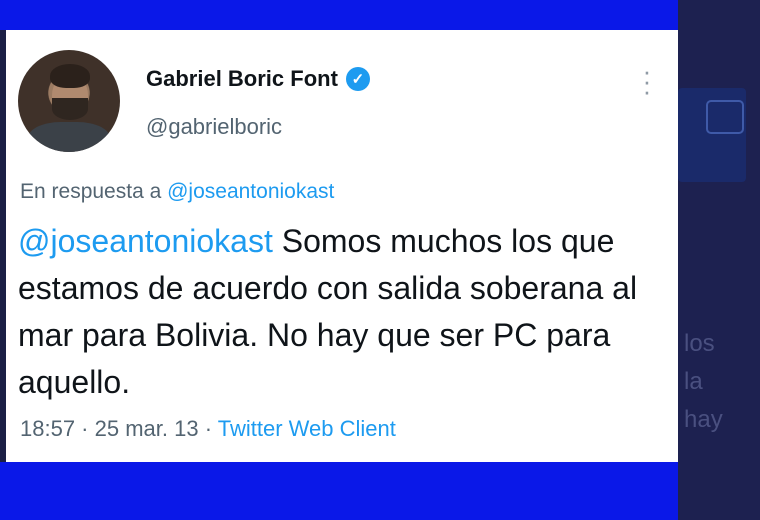  Describe the element at coordinates (725, 117) in the screenshot. I see `background-mail-icon` at that location.